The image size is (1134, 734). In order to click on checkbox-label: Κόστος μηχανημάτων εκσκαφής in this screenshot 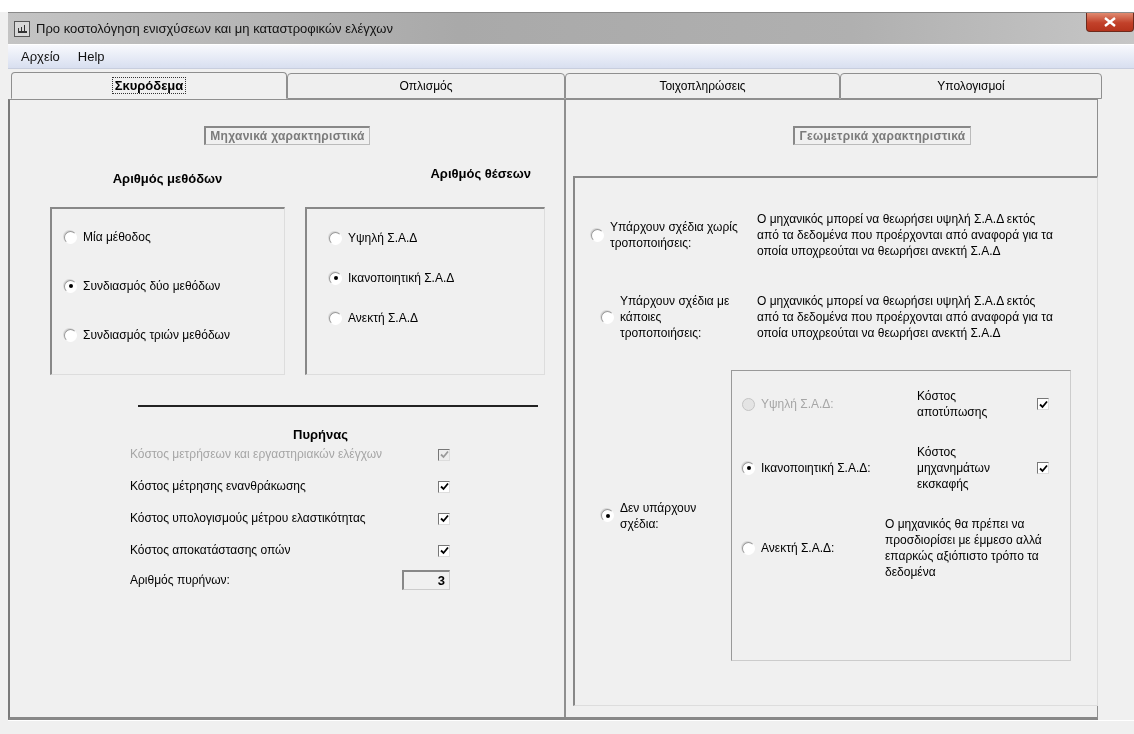, I will do `click(954, 468)`.